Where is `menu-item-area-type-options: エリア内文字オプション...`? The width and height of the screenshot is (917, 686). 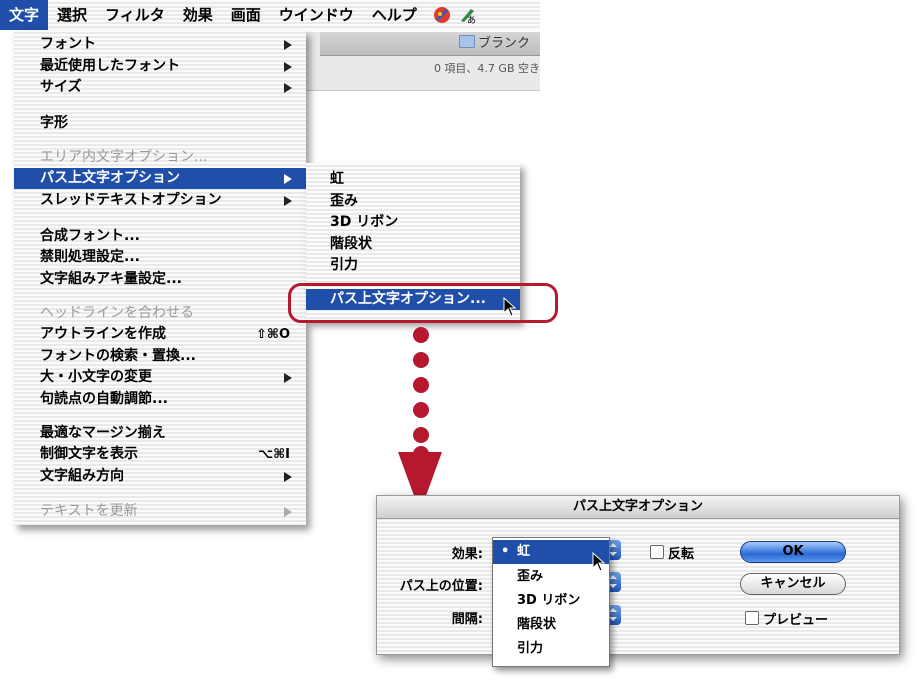 menu-item-area-type-options: エリア内文字オプション... is located at coordinates (124, 157).